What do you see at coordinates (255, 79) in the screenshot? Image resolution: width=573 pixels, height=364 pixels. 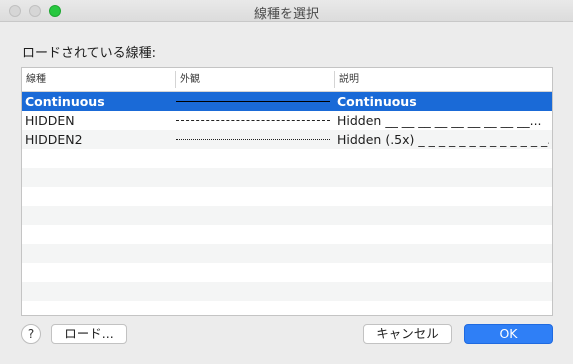 I see `column-header-appearance: 外観` at bounding box center [255, 79].